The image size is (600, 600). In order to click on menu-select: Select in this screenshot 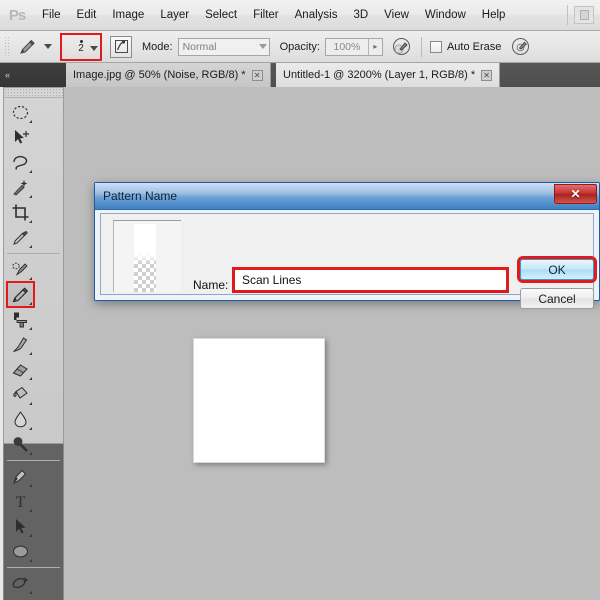, I will do `click(221, 15)`.